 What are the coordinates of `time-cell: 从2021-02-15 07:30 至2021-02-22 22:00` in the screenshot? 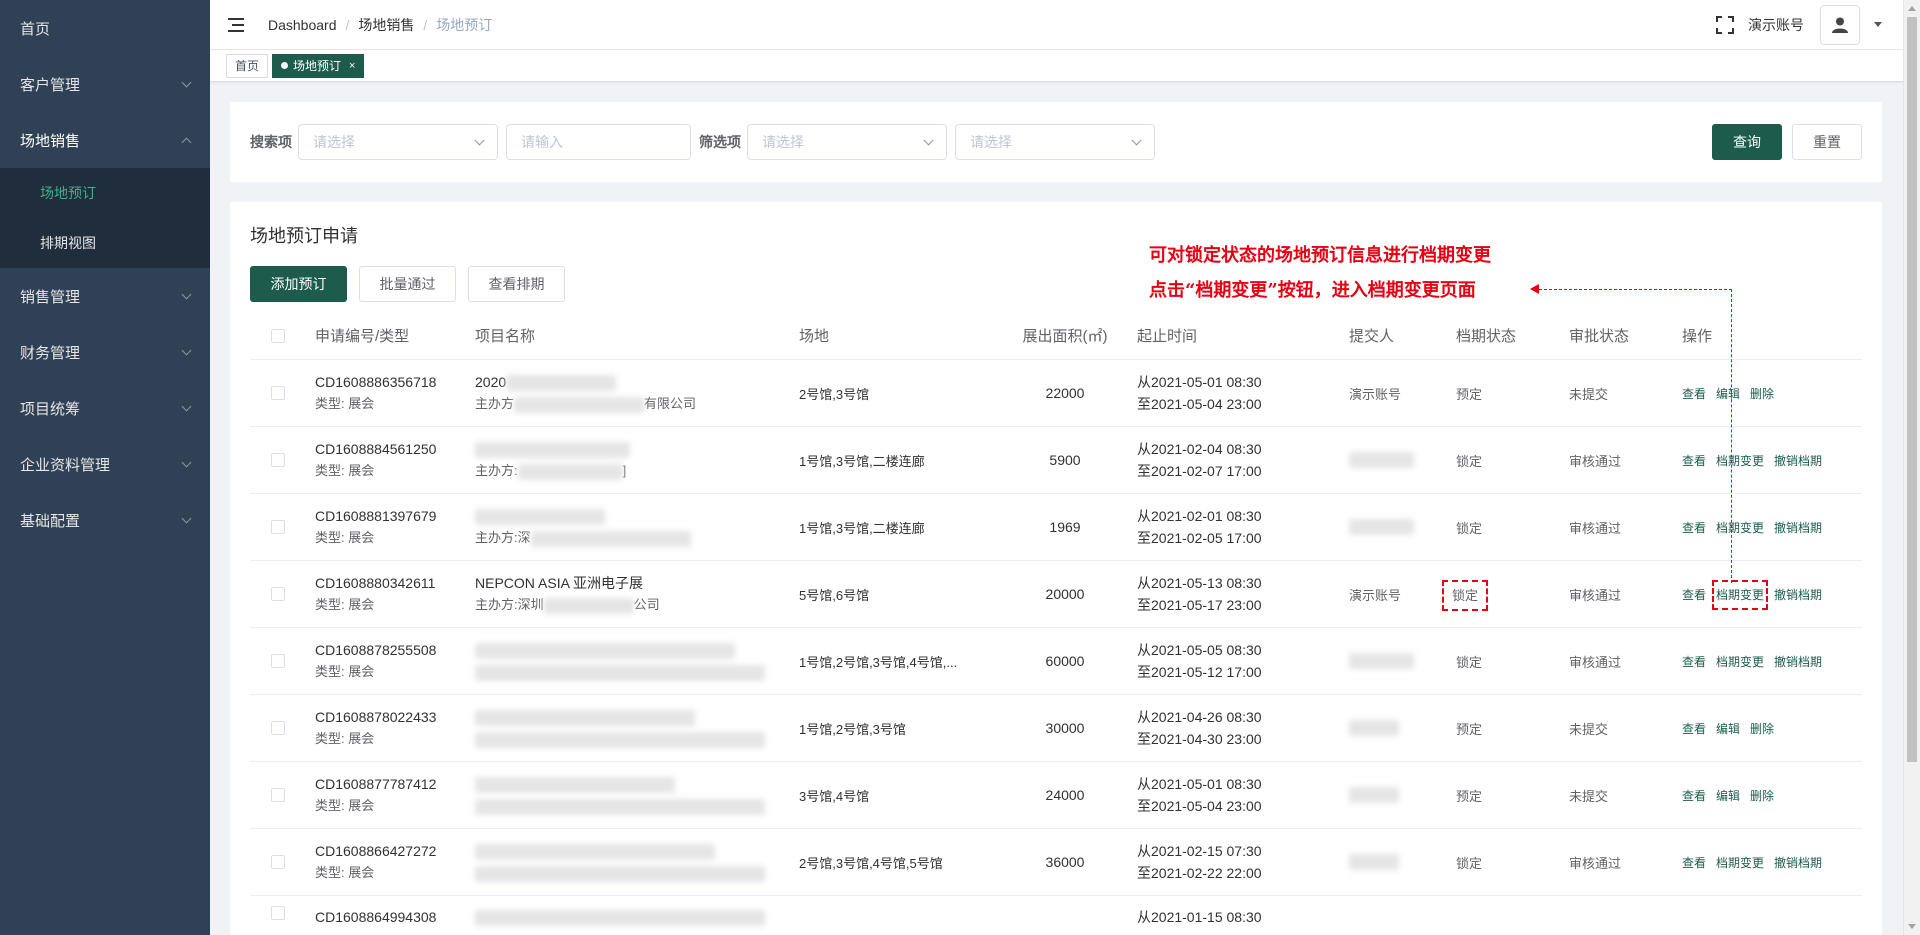 It's located at (1233, 862).